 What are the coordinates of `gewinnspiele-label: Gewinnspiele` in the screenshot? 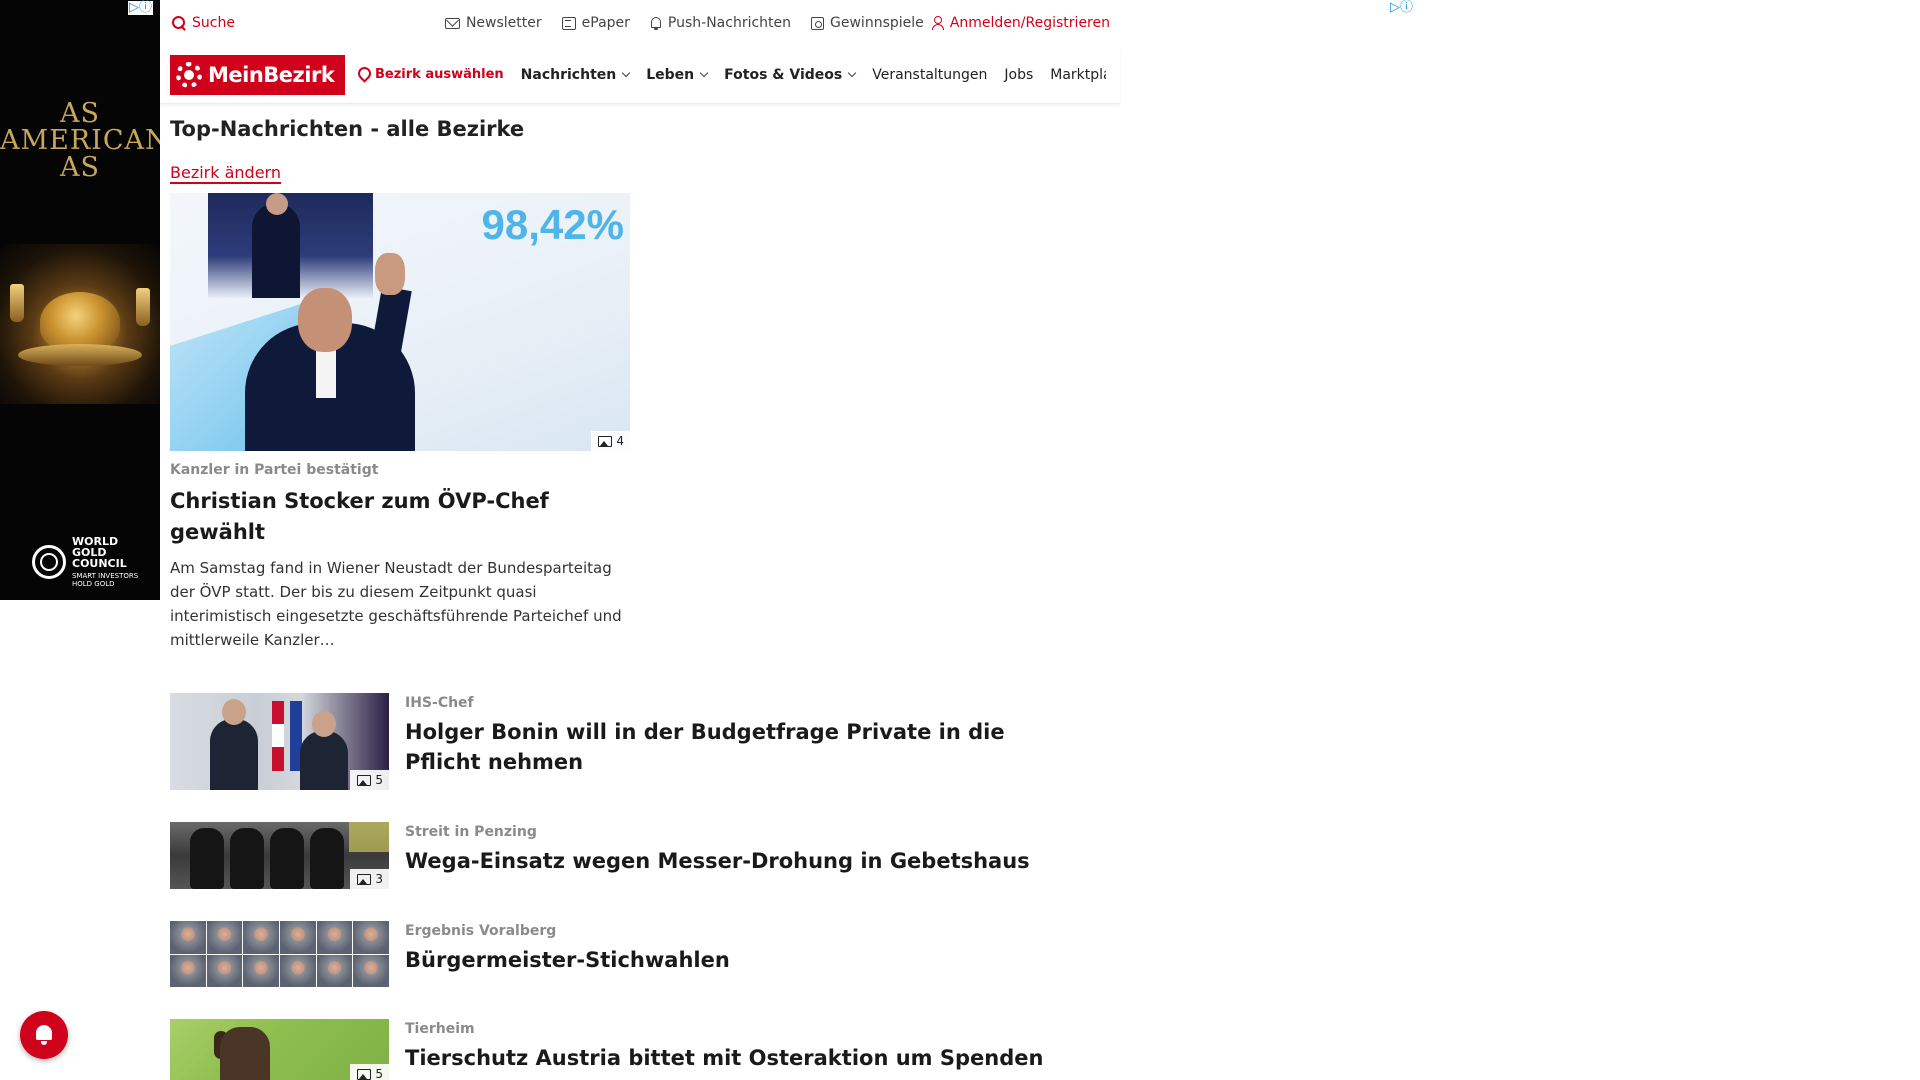 It's located at (877, 23).